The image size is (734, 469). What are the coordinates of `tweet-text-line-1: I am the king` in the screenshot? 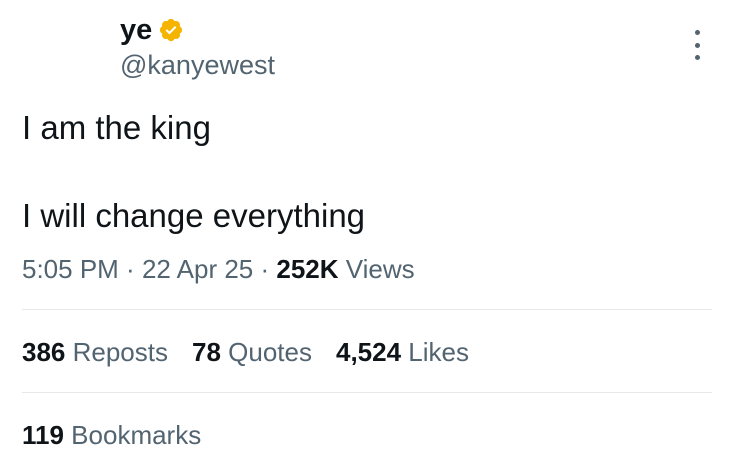 It's located at (116, 127).